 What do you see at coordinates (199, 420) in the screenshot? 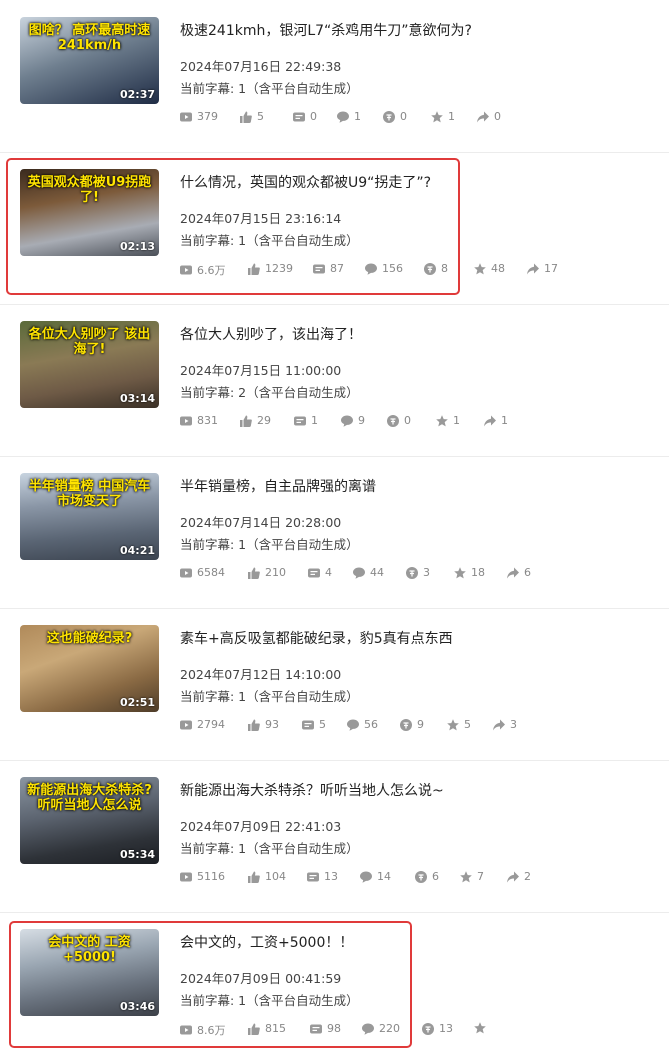
I see `stat-play: 831` at bounding box center [199, 420].